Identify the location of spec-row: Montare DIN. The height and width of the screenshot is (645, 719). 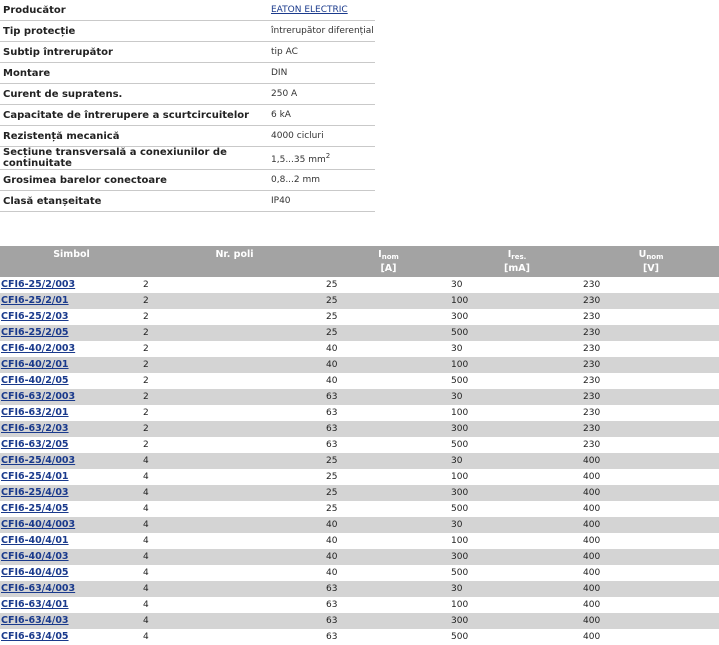
(187, 73).